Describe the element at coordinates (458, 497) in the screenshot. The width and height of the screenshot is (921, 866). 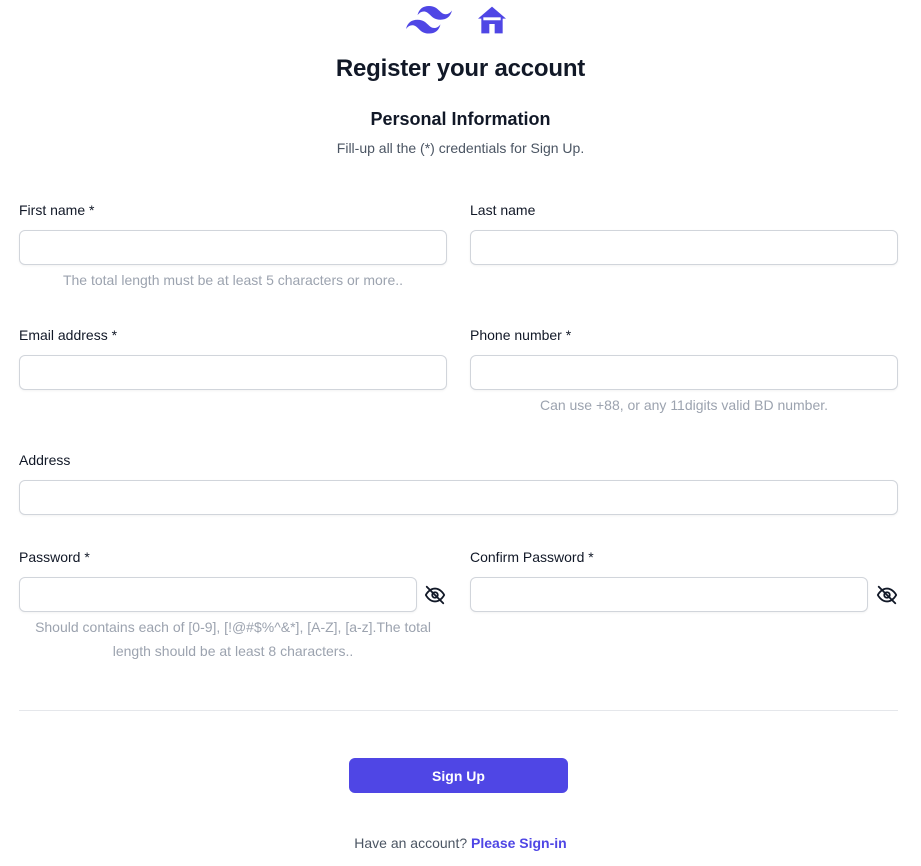
I see `address-input` at that location.